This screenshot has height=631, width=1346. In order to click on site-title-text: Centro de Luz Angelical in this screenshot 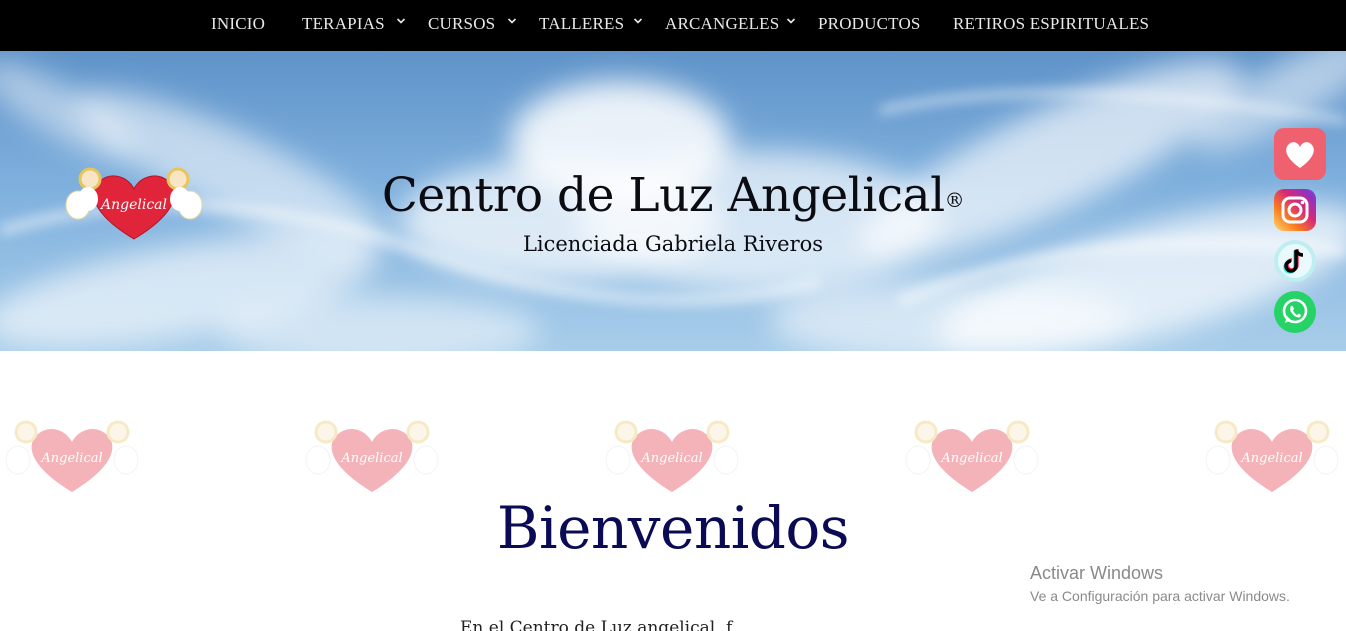, I will do `click(663, 195)`.